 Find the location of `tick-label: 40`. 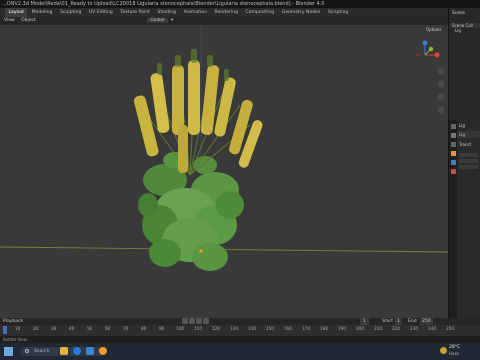

tick-label: 40 is located at coordinates (72, 328).